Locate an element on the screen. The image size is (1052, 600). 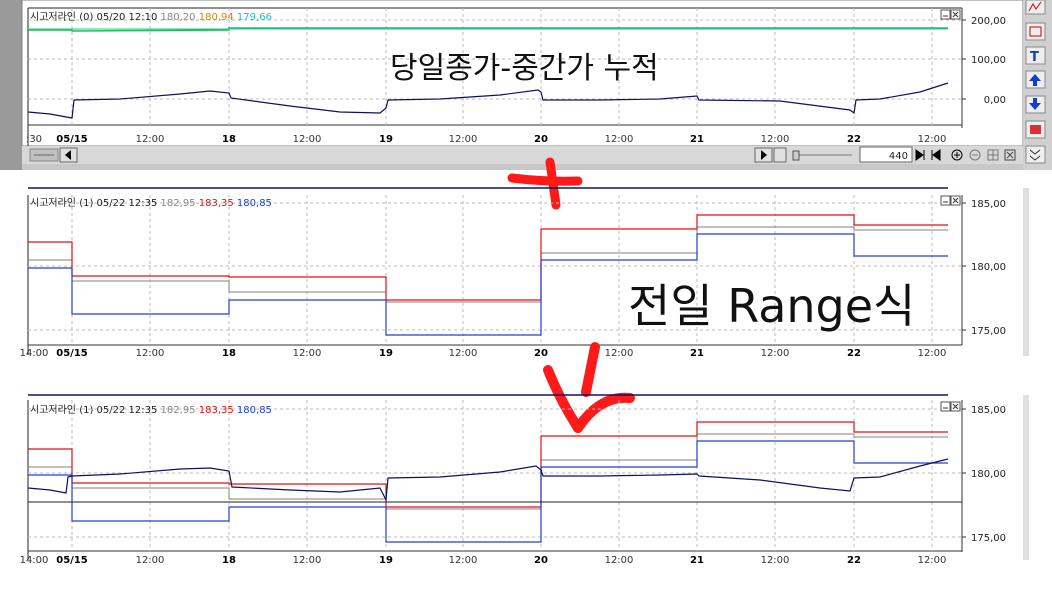
chart-icon is located at coordinates (1035, 7).